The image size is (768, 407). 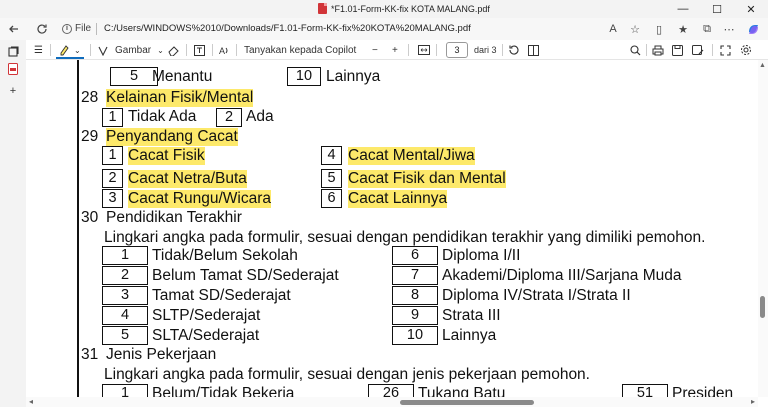 I want to click on option-label: Belum/Tidak Bekerja, so click(x=223, y=391).